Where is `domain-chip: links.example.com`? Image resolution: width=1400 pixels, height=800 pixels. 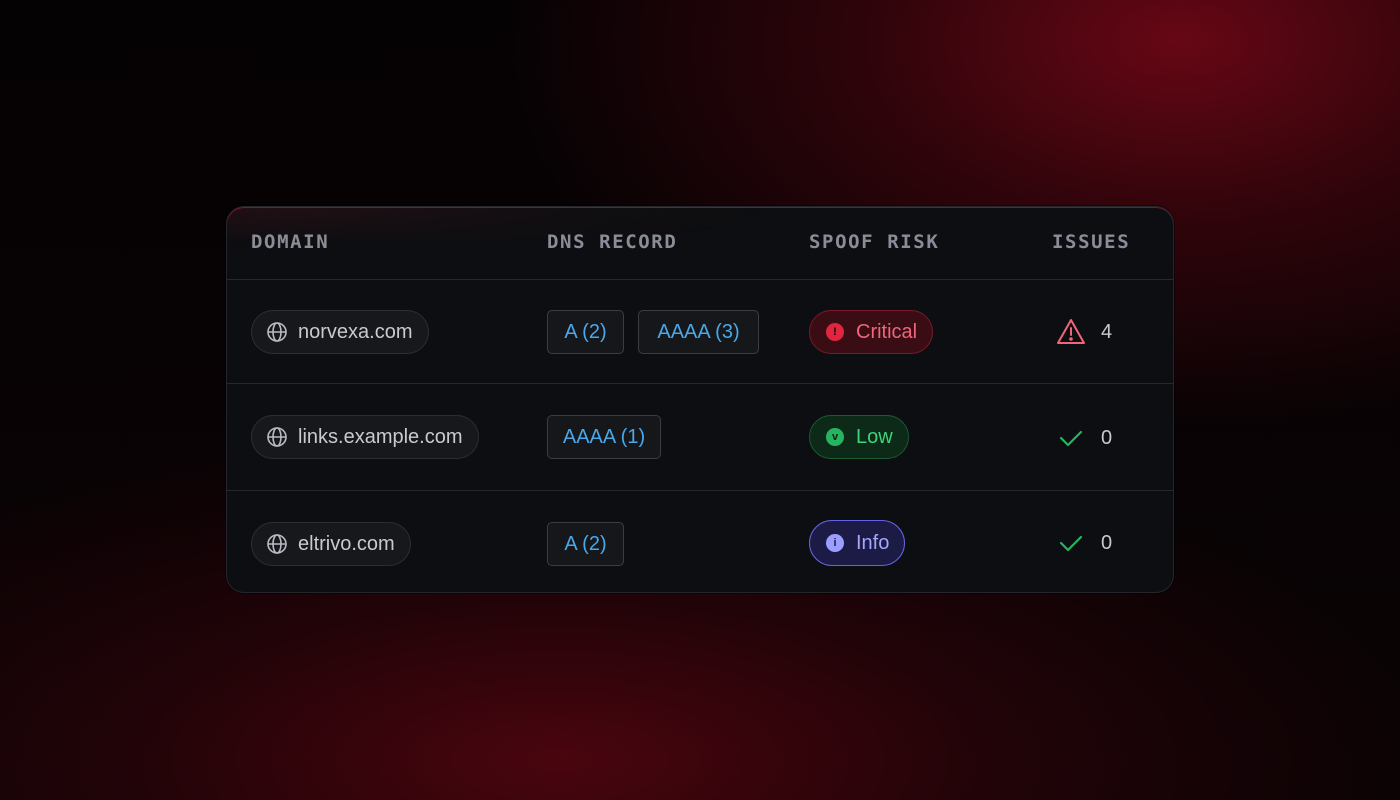 domain-chip: links.example.com is located at coordinates (365, 437).